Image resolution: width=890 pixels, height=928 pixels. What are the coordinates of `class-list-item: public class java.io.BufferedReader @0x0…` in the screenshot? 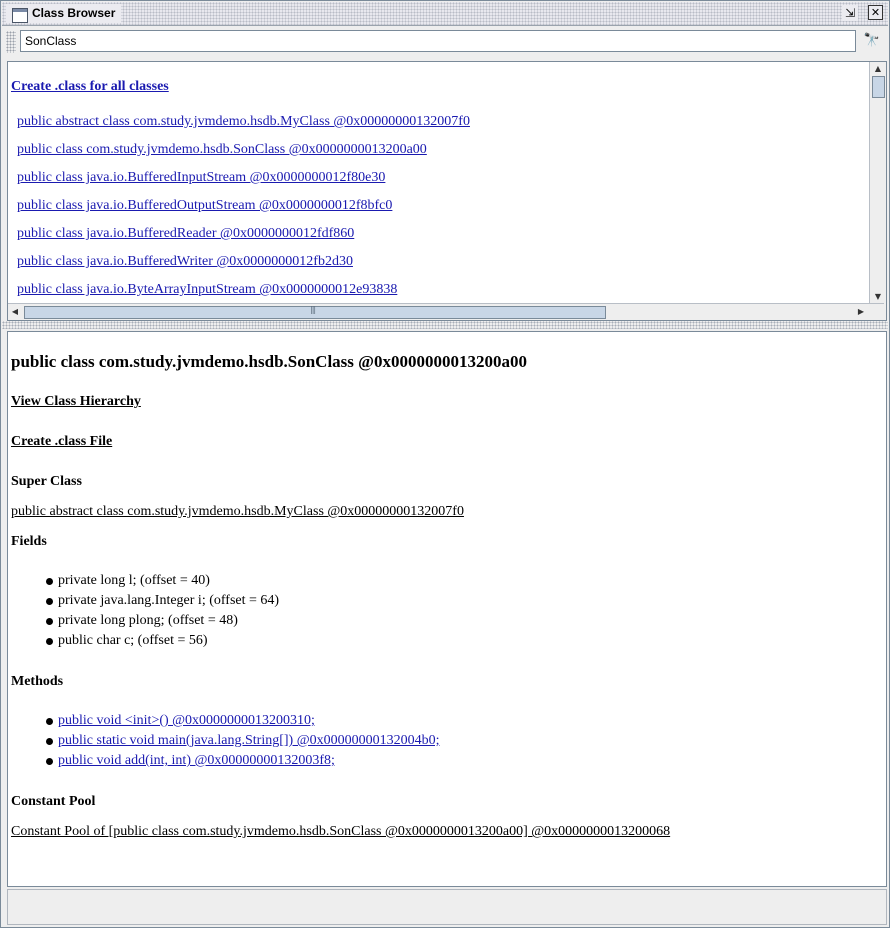 It's located at (185, 234).